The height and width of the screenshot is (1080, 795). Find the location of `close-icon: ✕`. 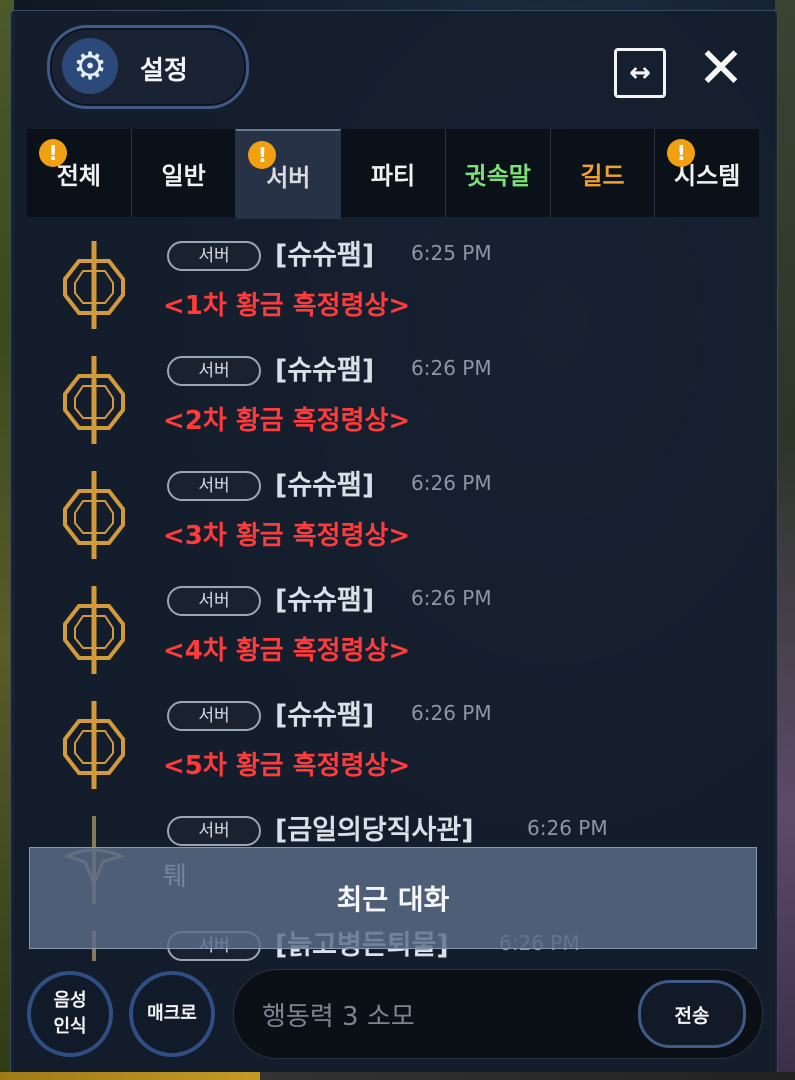

close-icon: ✕ is located at coordinates (721, 68).